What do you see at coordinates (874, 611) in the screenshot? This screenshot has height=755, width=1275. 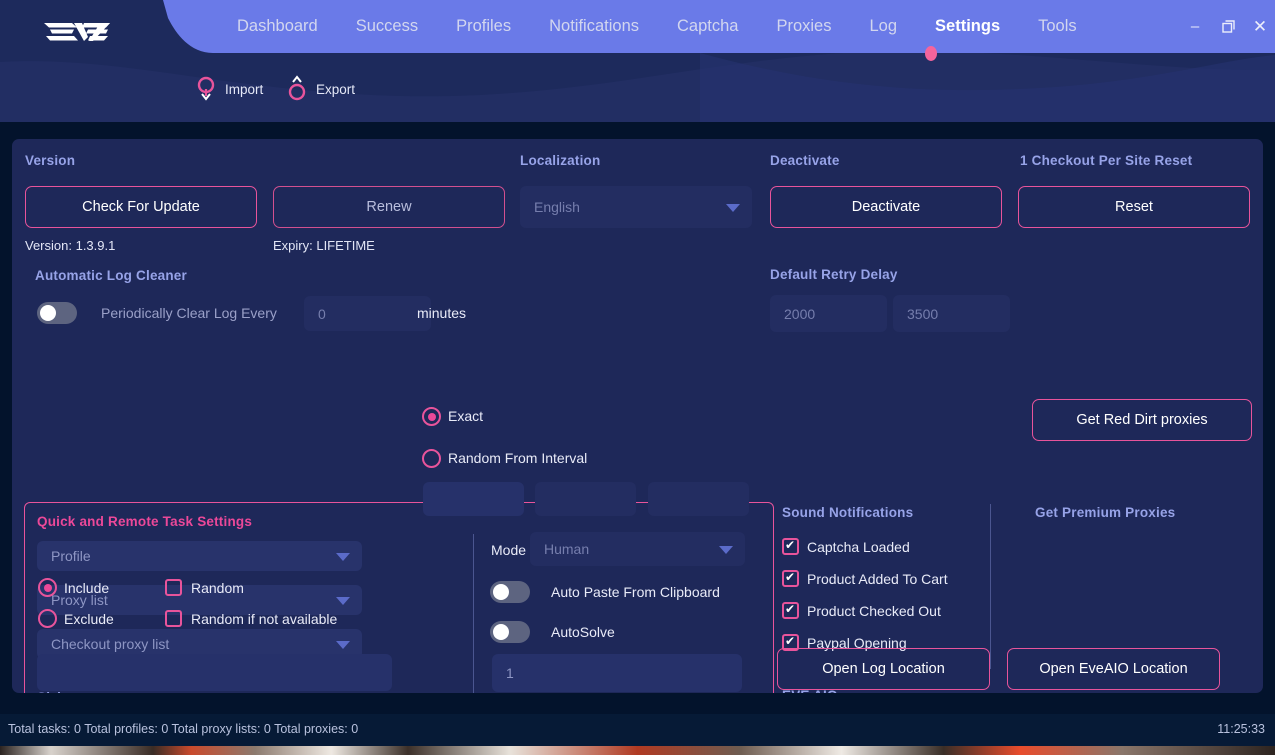 I see `checkbox-product-checked-out-label: Product Checked Out` at bounding box center [874, 611].